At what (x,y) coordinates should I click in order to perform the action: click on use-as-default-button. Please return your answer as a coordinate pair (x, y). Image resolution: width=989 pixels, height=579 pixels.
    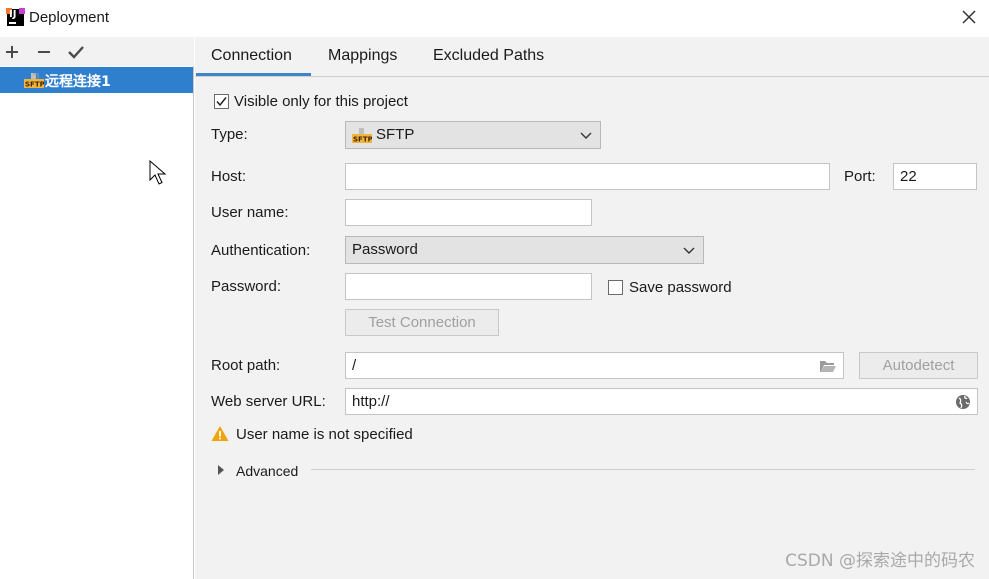
    Looking at the image, I should click on (76, 52).